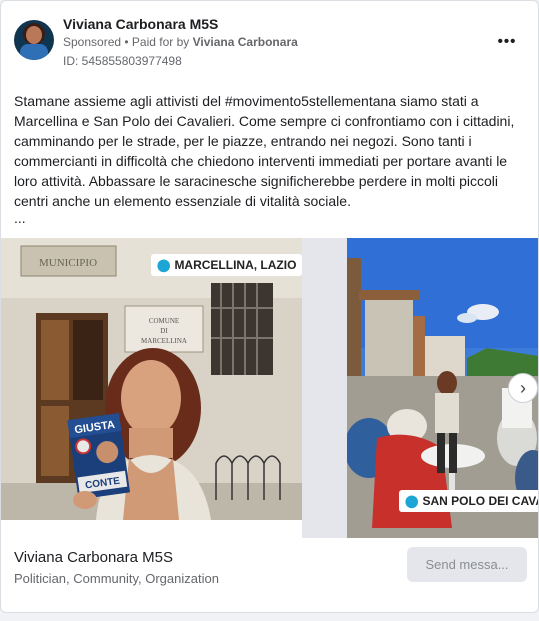  What do you see at coordinates (480, 501) in the screenshot?
I see `location-label: SAN POLO DEI CAVALIERI, LAZ` at bounding box center [480, 501].